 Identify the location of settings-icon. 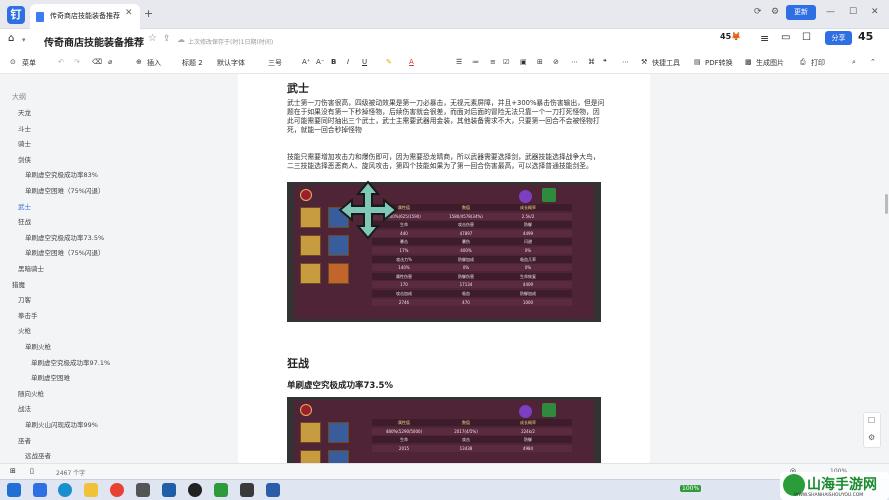
(143, 490).